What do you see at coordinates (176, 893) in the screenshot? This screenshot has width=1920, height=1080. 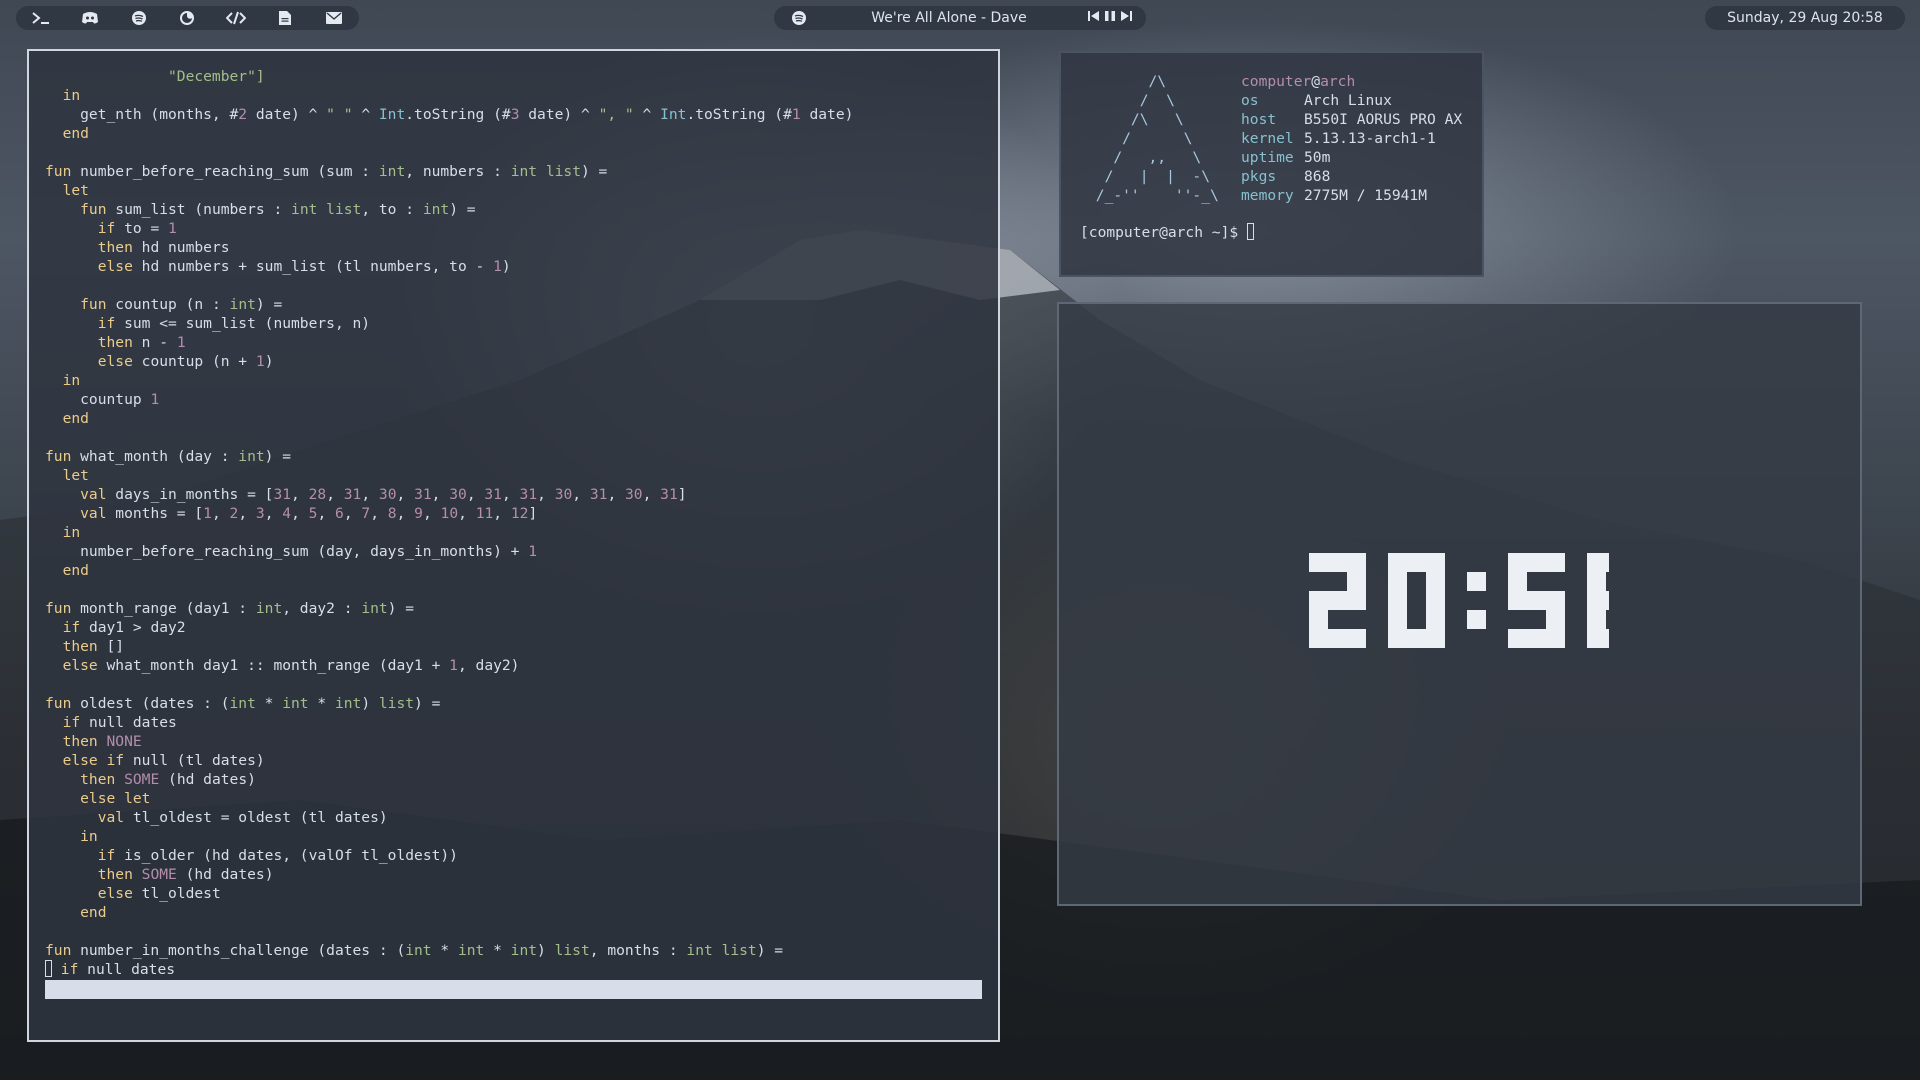 I see `code-token: tl_oldest` at bounding box center [176, 893].